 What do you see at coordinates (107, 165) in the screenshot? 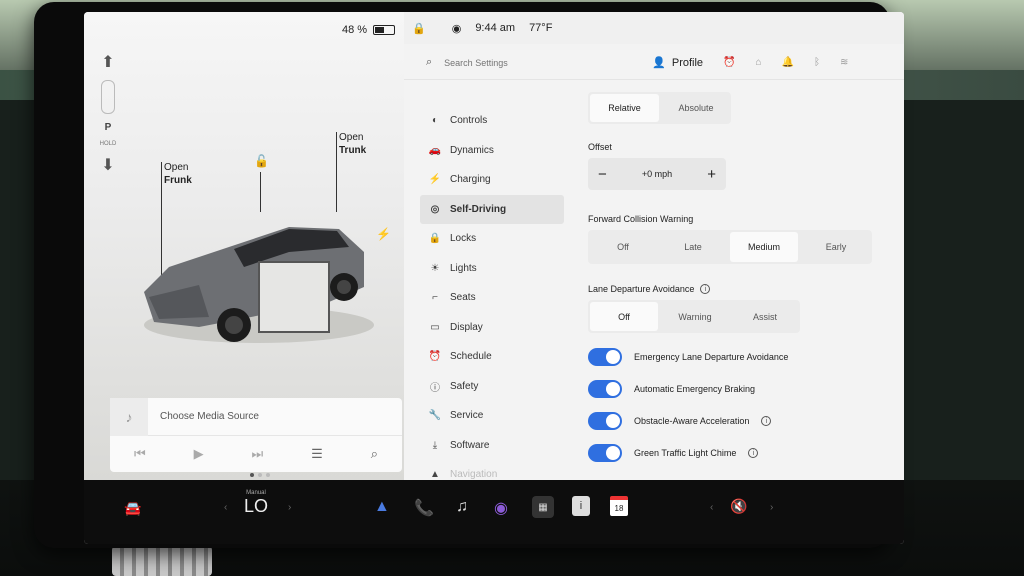
I see `reverse-down-arrow-icon: ⬇` at bounding box center [107, 165].